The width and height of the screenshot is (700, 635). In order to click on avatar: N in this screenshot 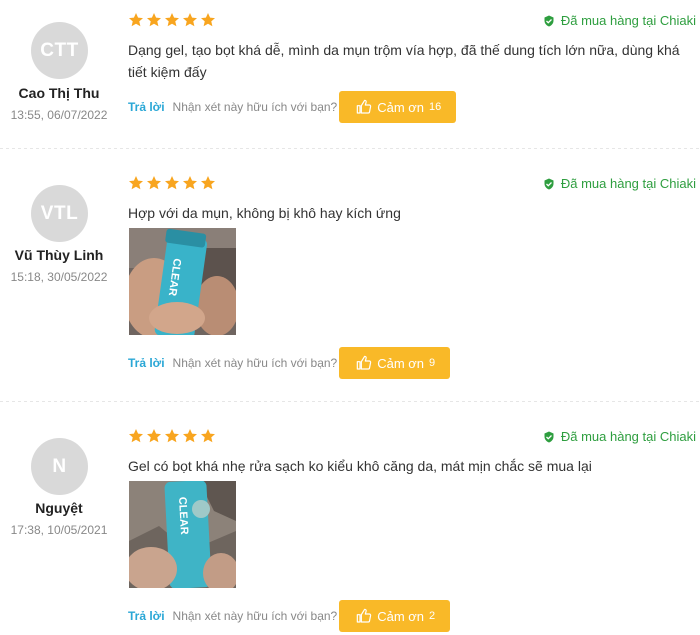, I will do `click(59, 466)`.